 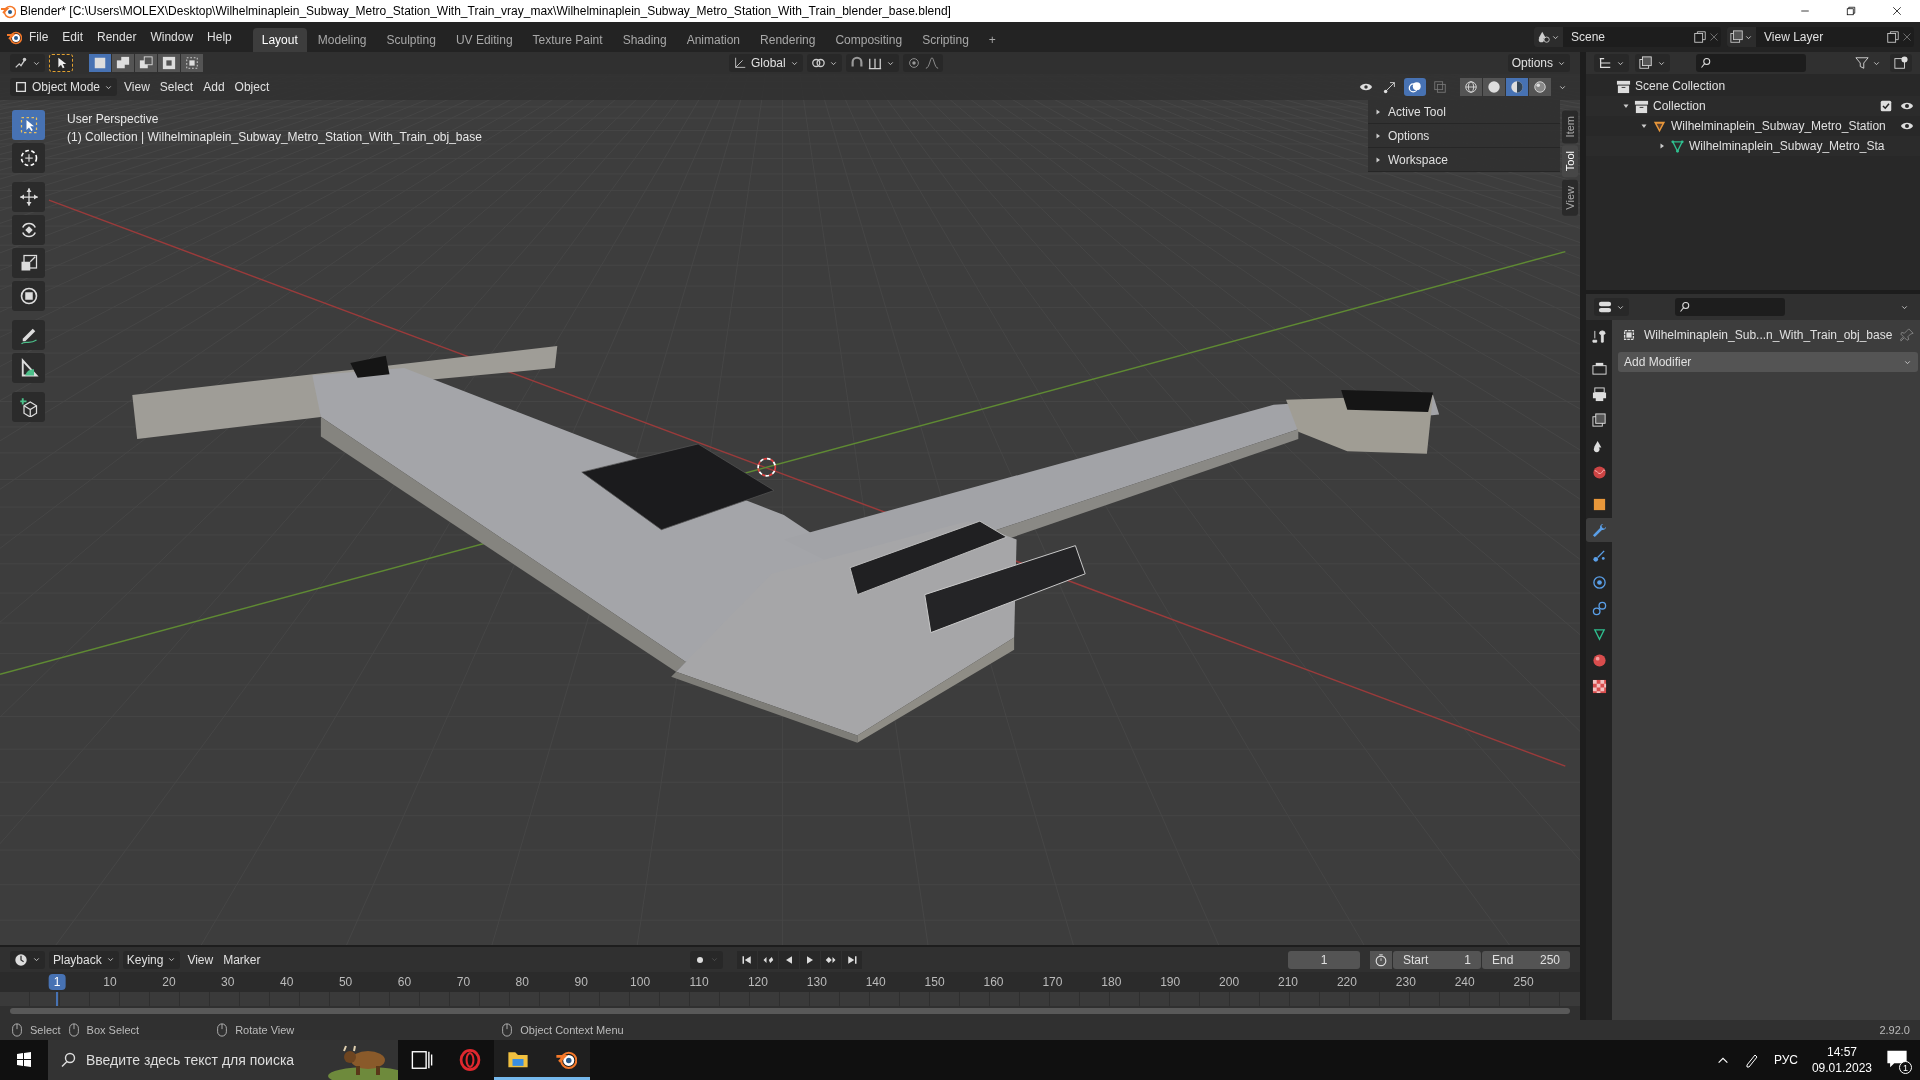 What do you see at coordinates (223, 1060) in the screenshot?
I see `taskbar-search-field: Введите здесь текст для поиска` at bounding box center [223, 1060].